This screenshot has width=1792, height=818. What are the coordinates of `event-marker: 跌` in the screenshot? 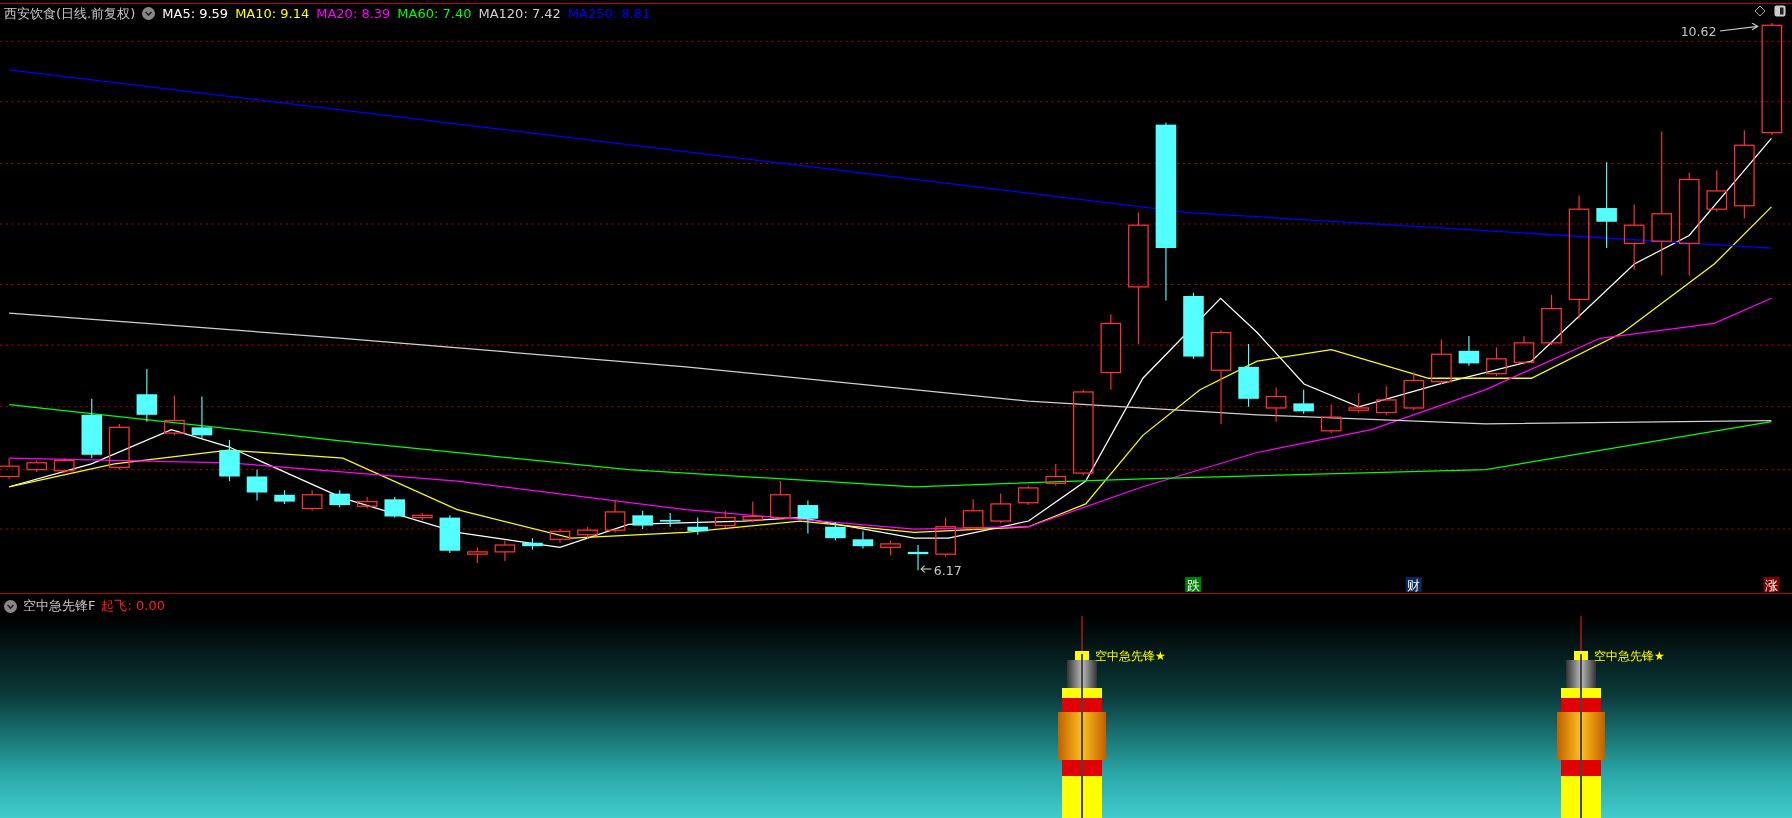 It's located at (1193, 585).